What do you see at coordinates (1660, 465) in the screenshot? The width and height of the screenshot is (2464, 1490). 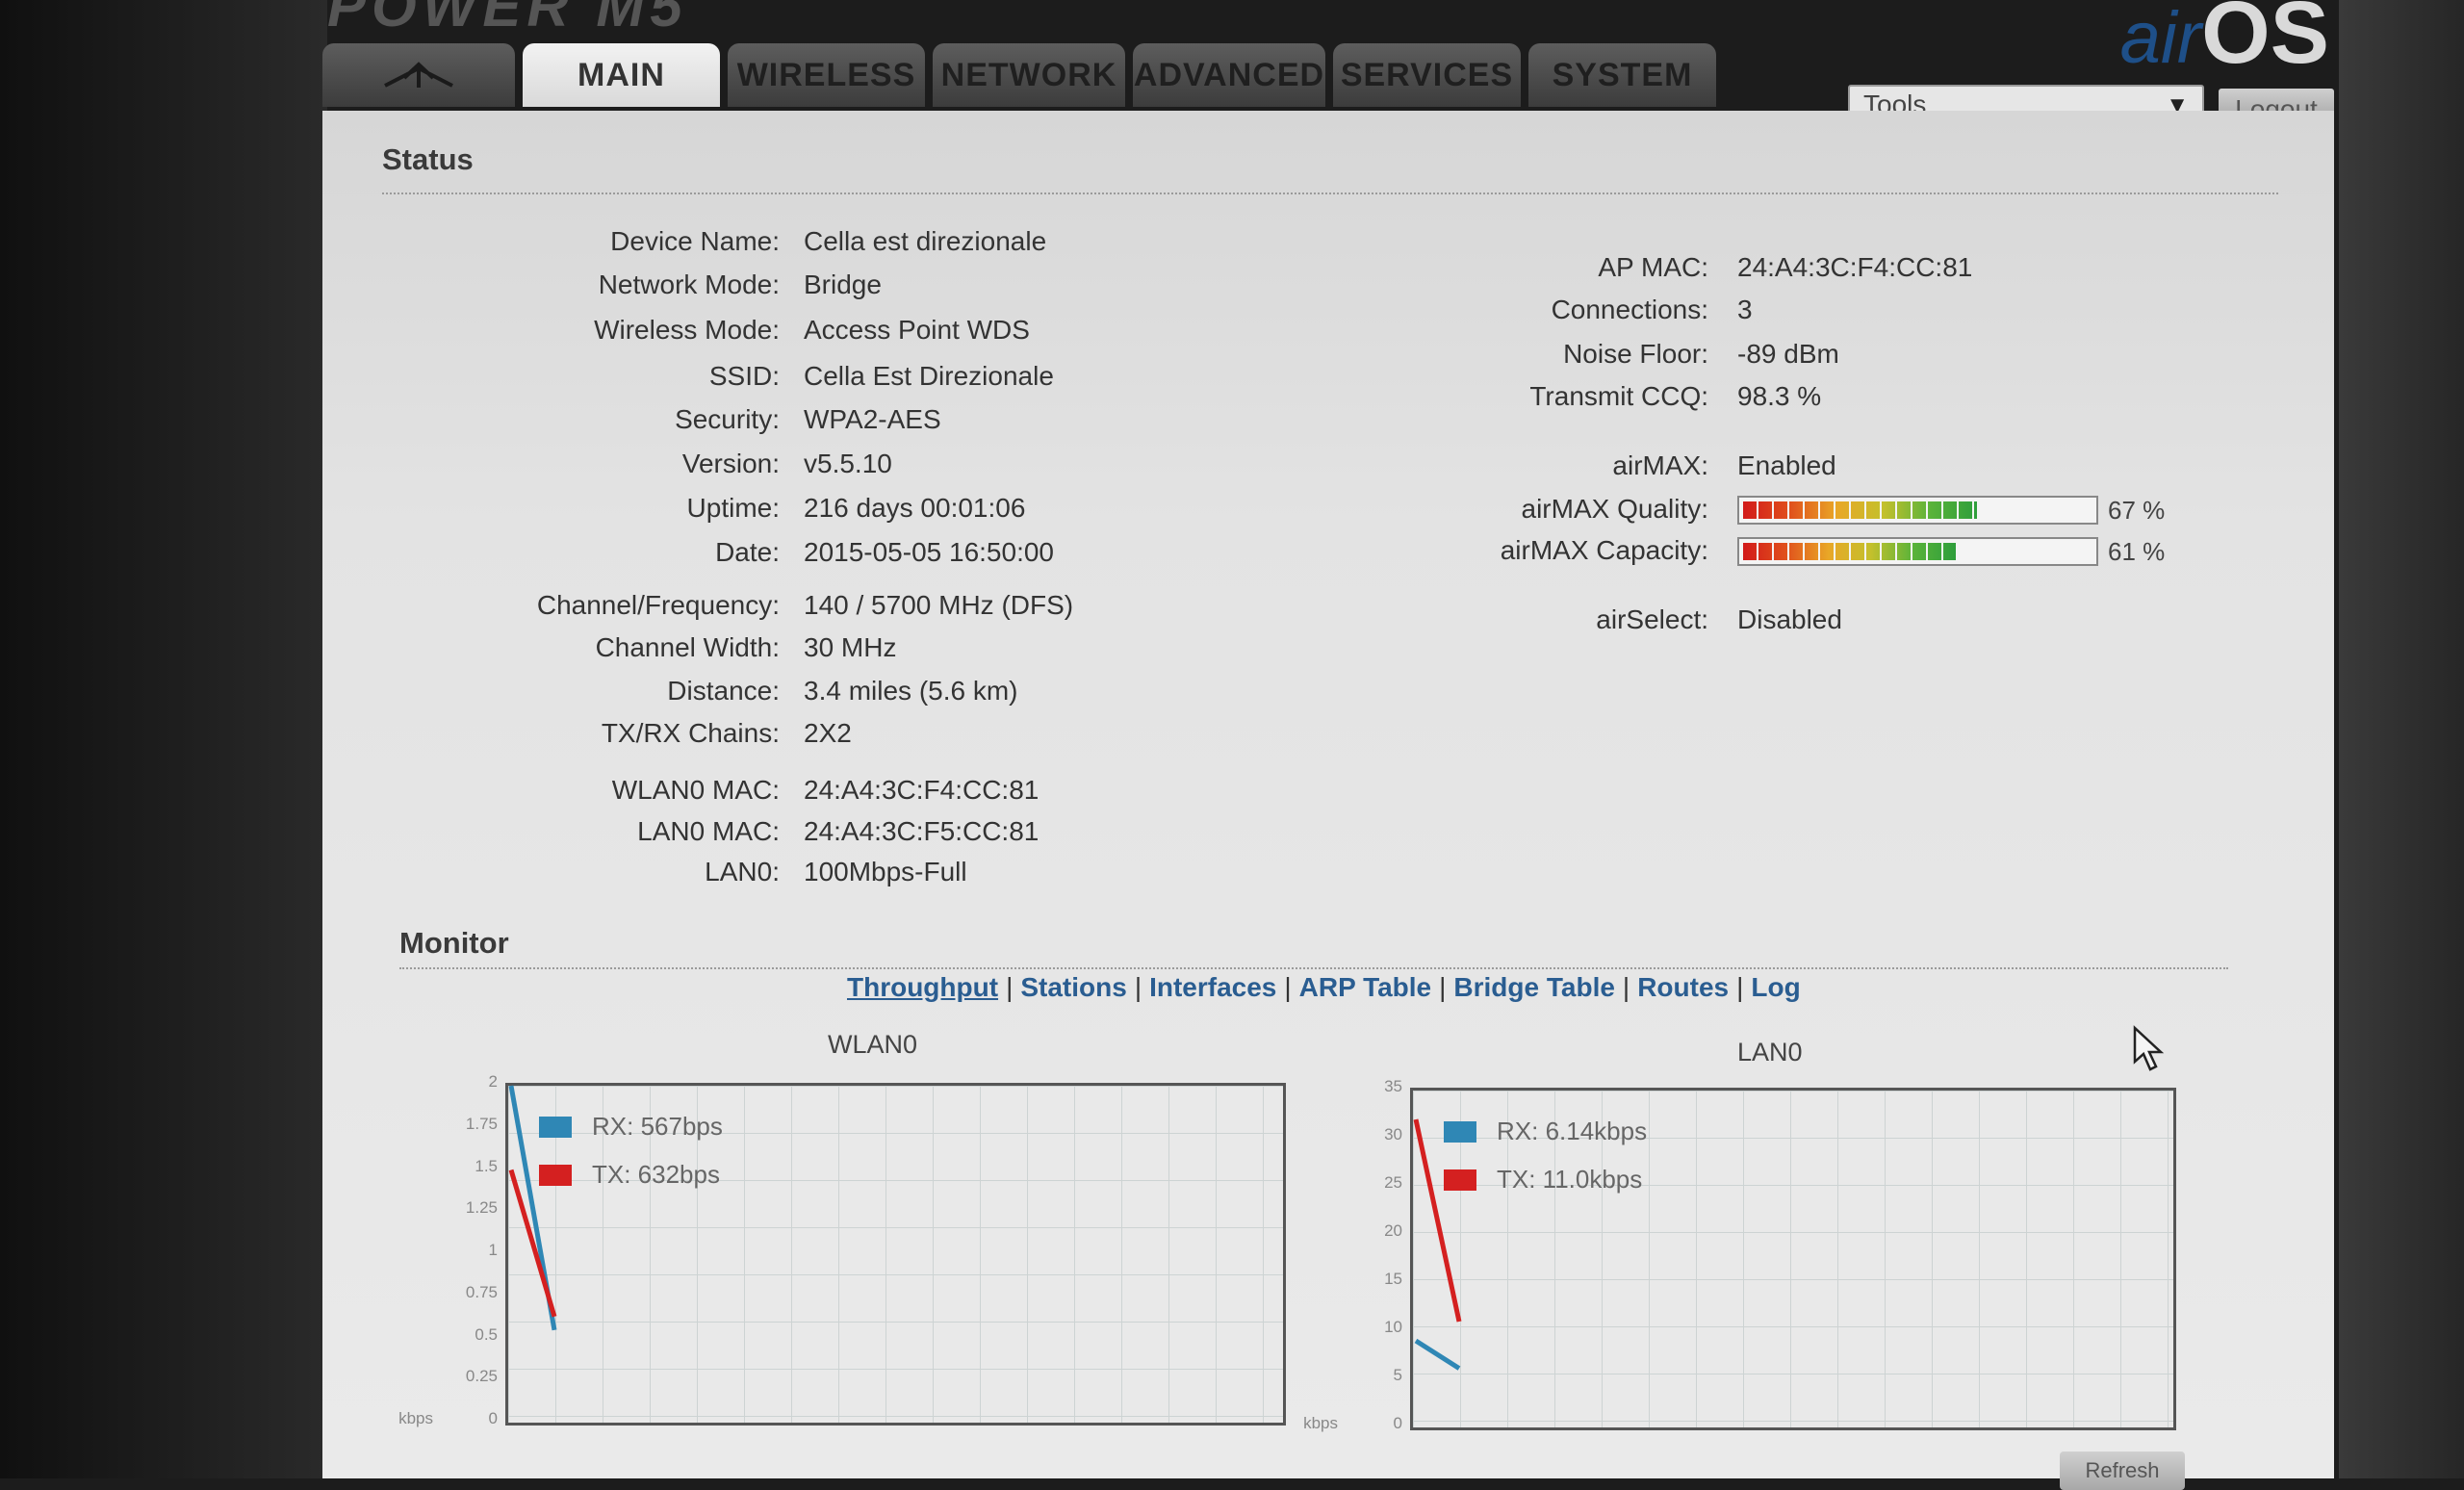 I see `status-label: airMAX:` at bounding box center [1660, 465].